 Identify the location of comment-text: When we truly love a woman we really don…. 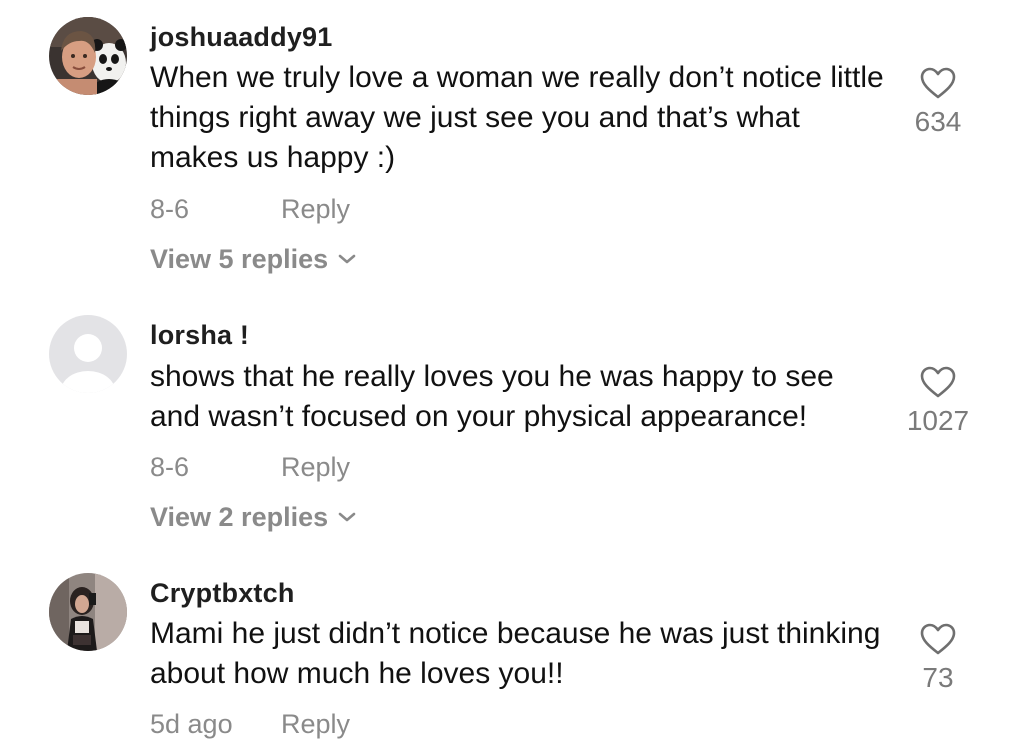
(517, 117).